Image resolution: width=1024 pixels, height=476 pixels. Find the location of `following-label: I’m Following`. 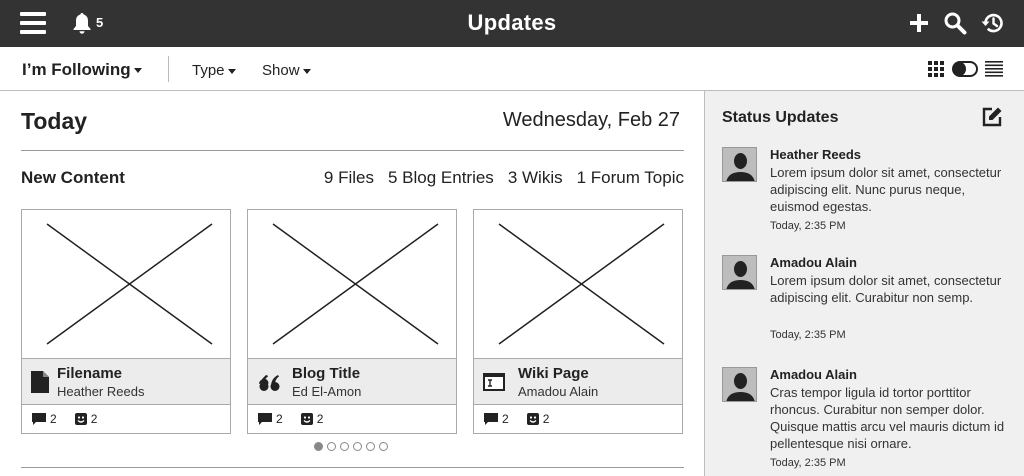

following-label: I’m Following is located at coordinates (76, 69).